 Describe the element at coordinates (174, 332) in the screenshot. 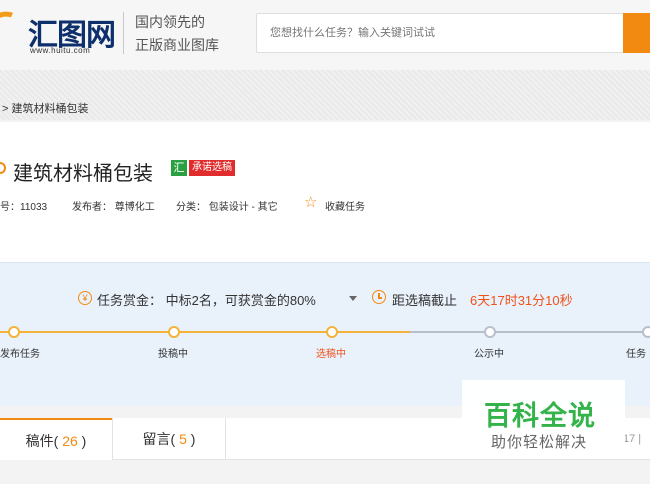

I see `progress-node-submit` at that location.